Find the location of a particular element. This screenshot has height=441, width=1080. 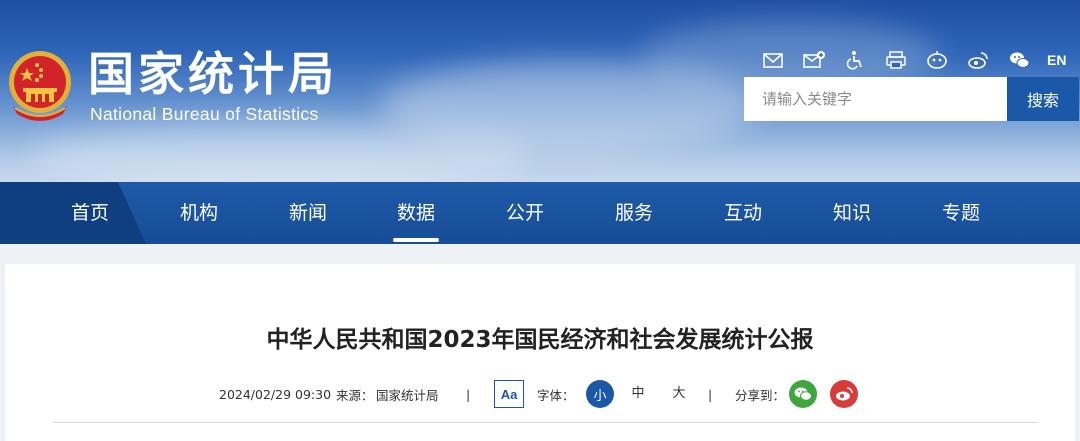

mail-icon is located at coordinates (773, 60).